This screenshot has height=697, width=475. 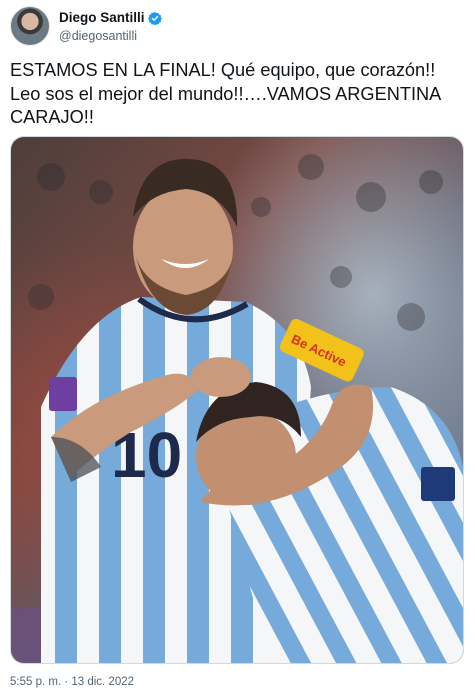 I want to click on world-cup-badge-icon, so click(x=63, y=394).